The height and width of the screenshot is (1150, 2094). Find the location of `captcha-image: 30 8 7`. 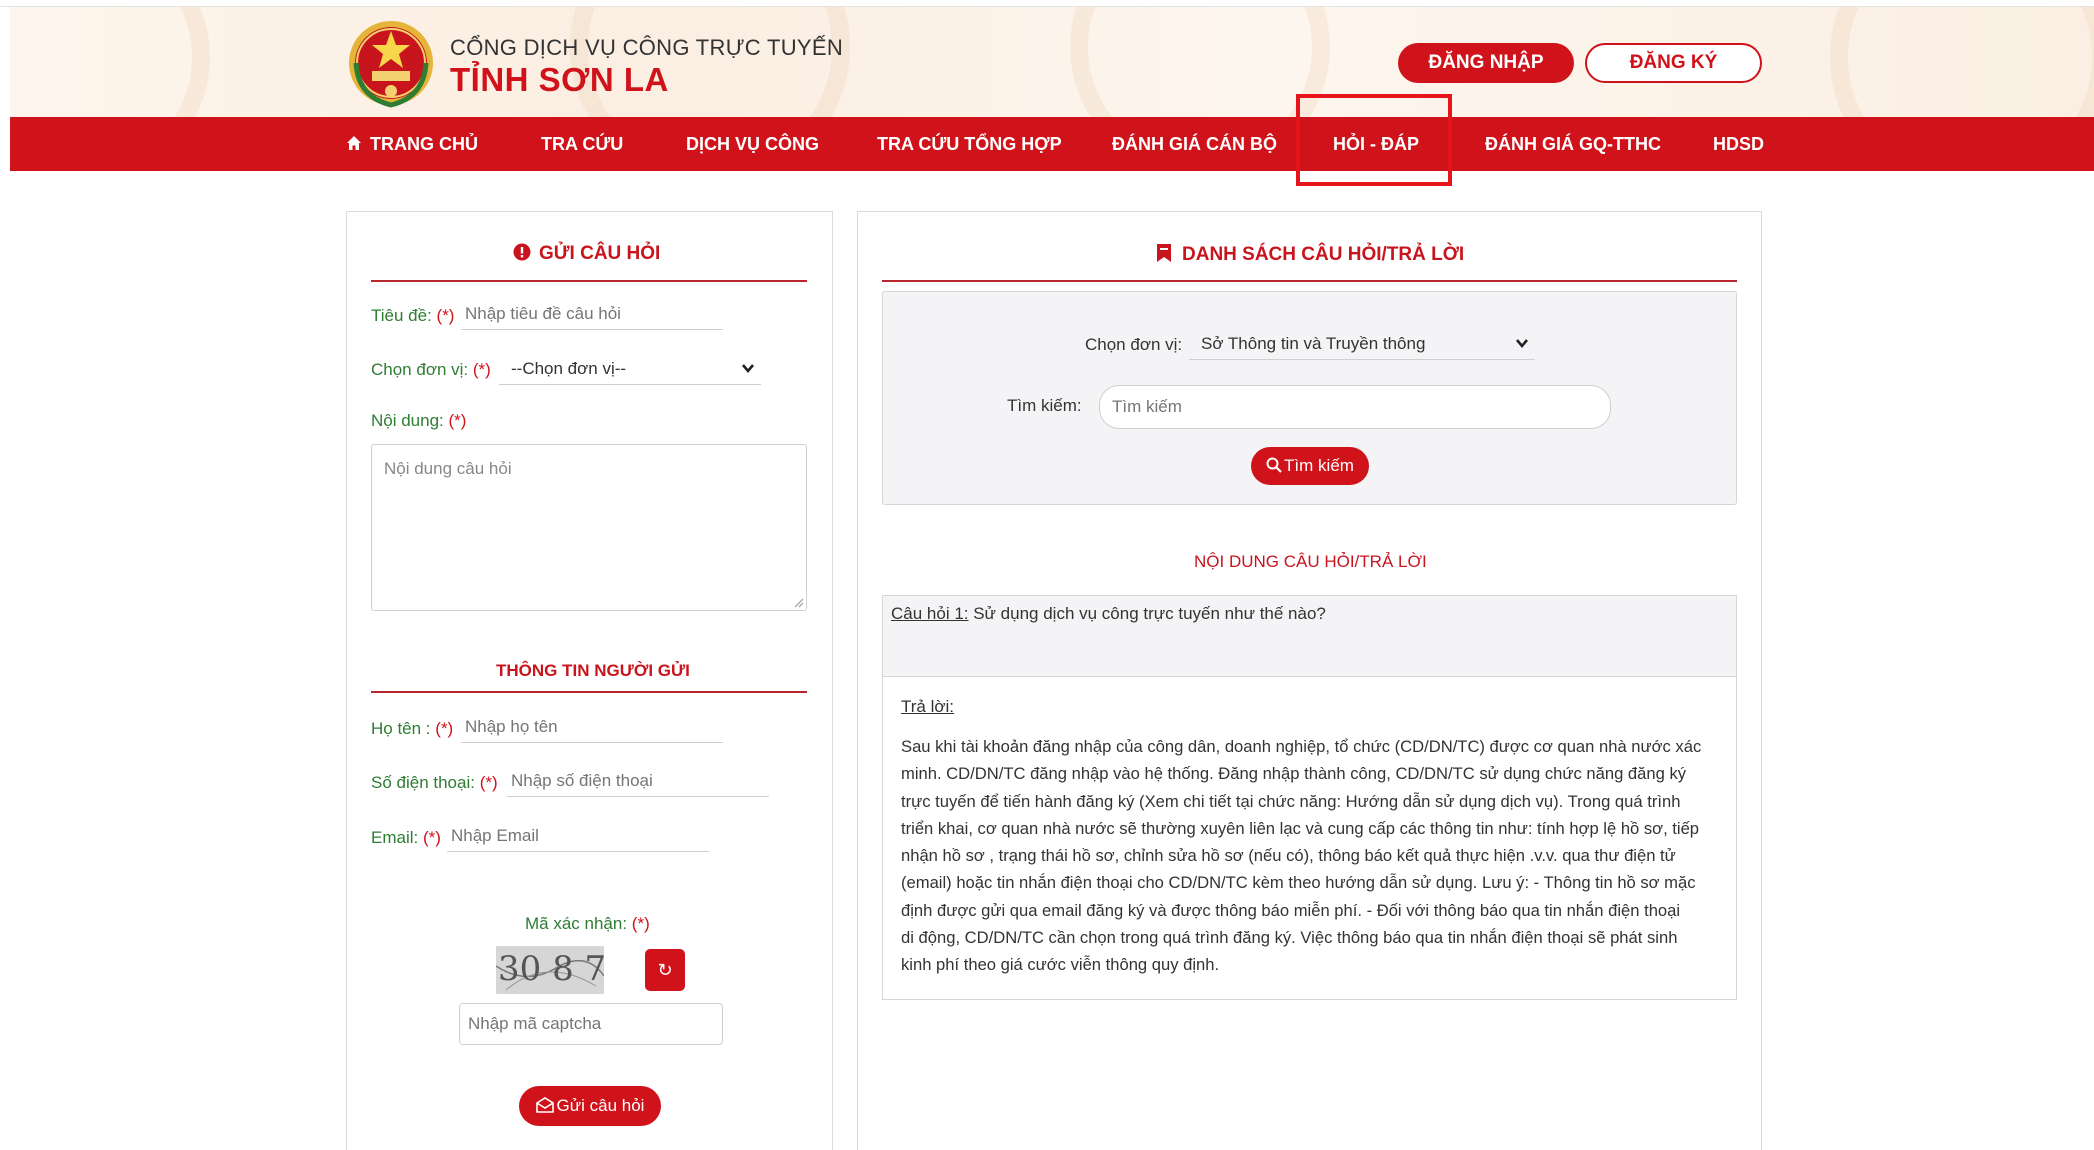

captcha-image: 30 8 7 is located at coordinates (550, 970).